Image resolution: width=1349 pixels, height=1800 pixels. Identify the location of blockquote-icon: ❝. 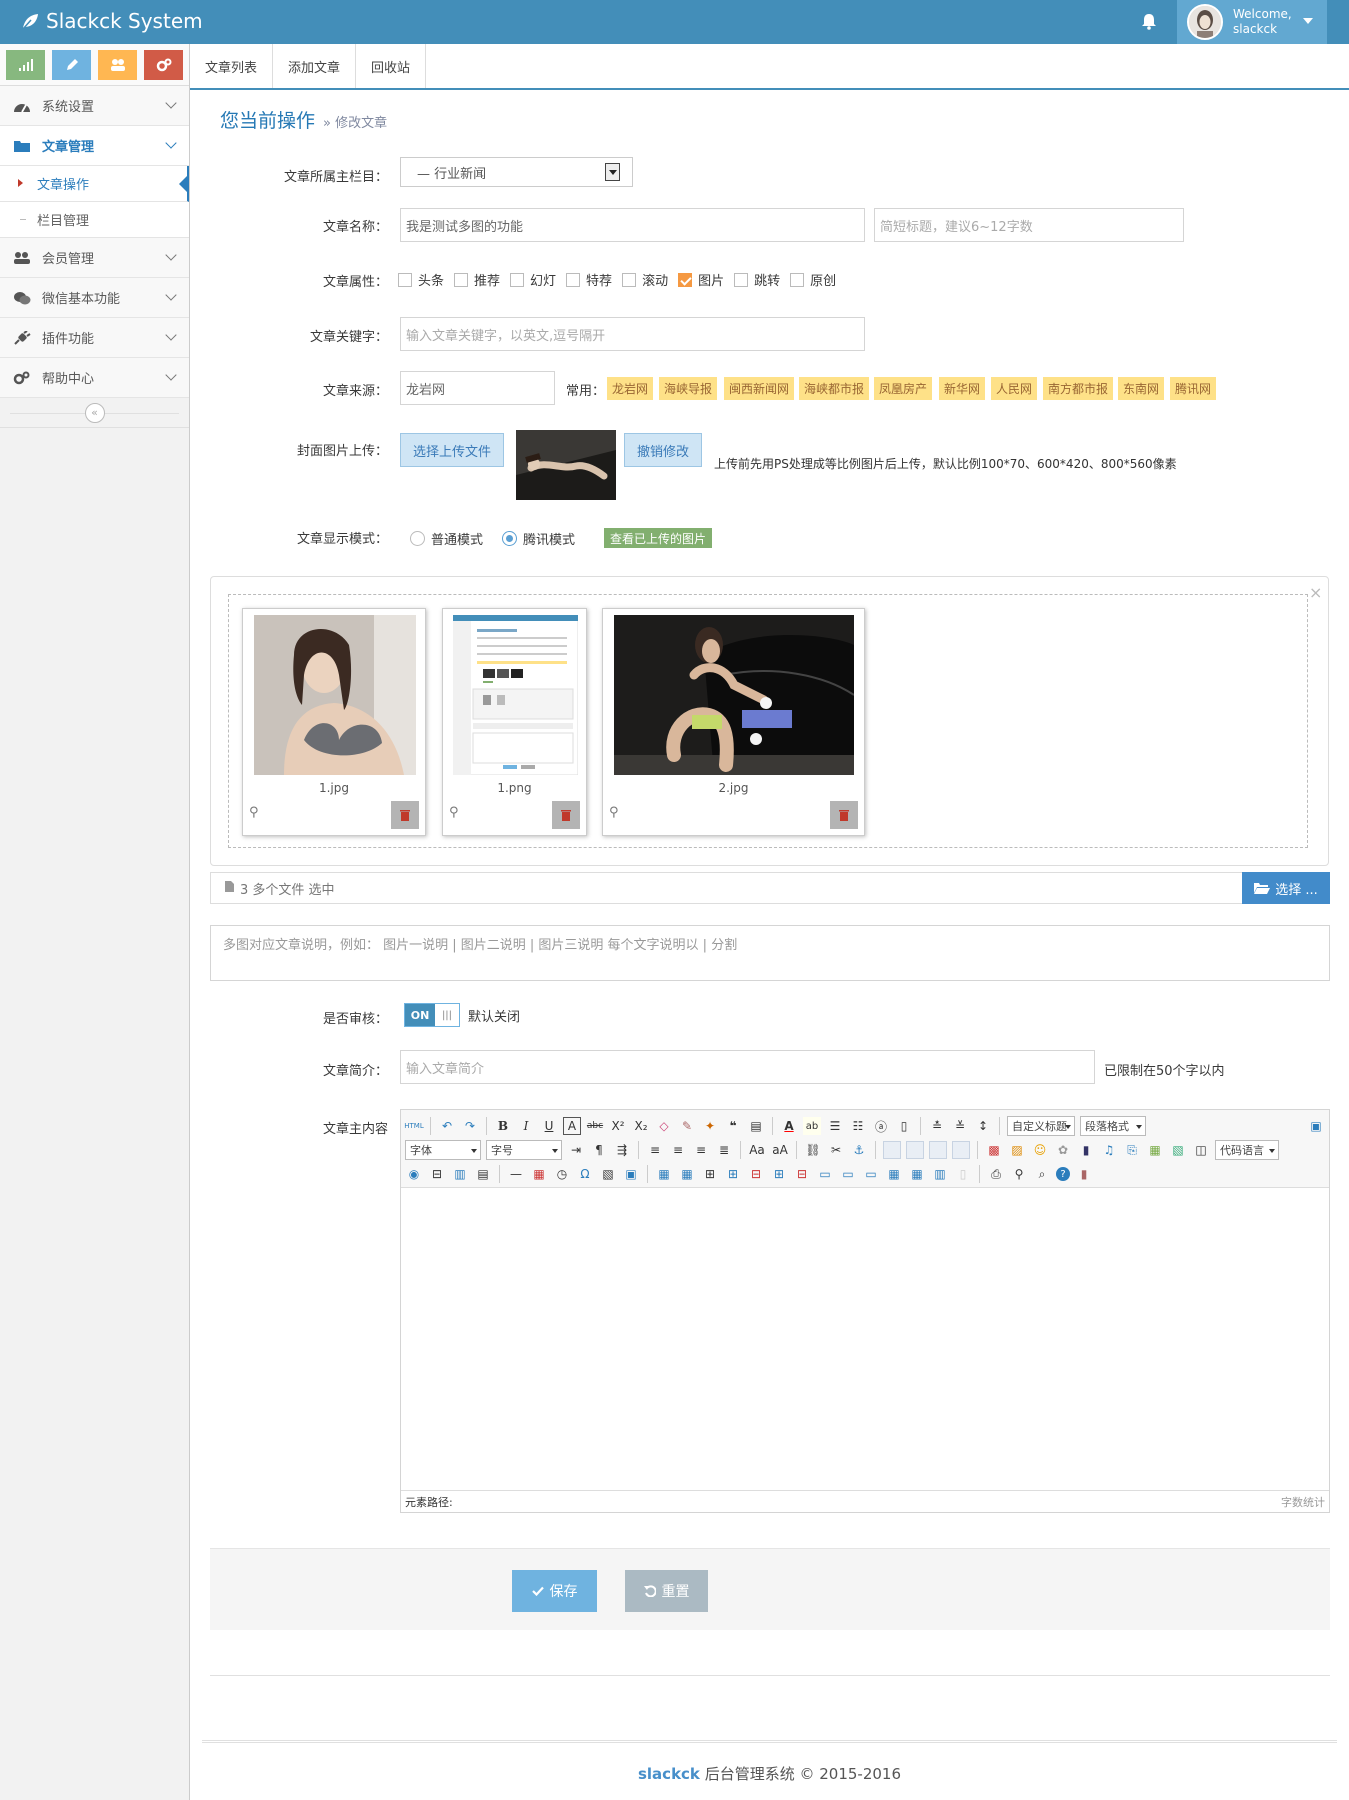
(733, 1126).